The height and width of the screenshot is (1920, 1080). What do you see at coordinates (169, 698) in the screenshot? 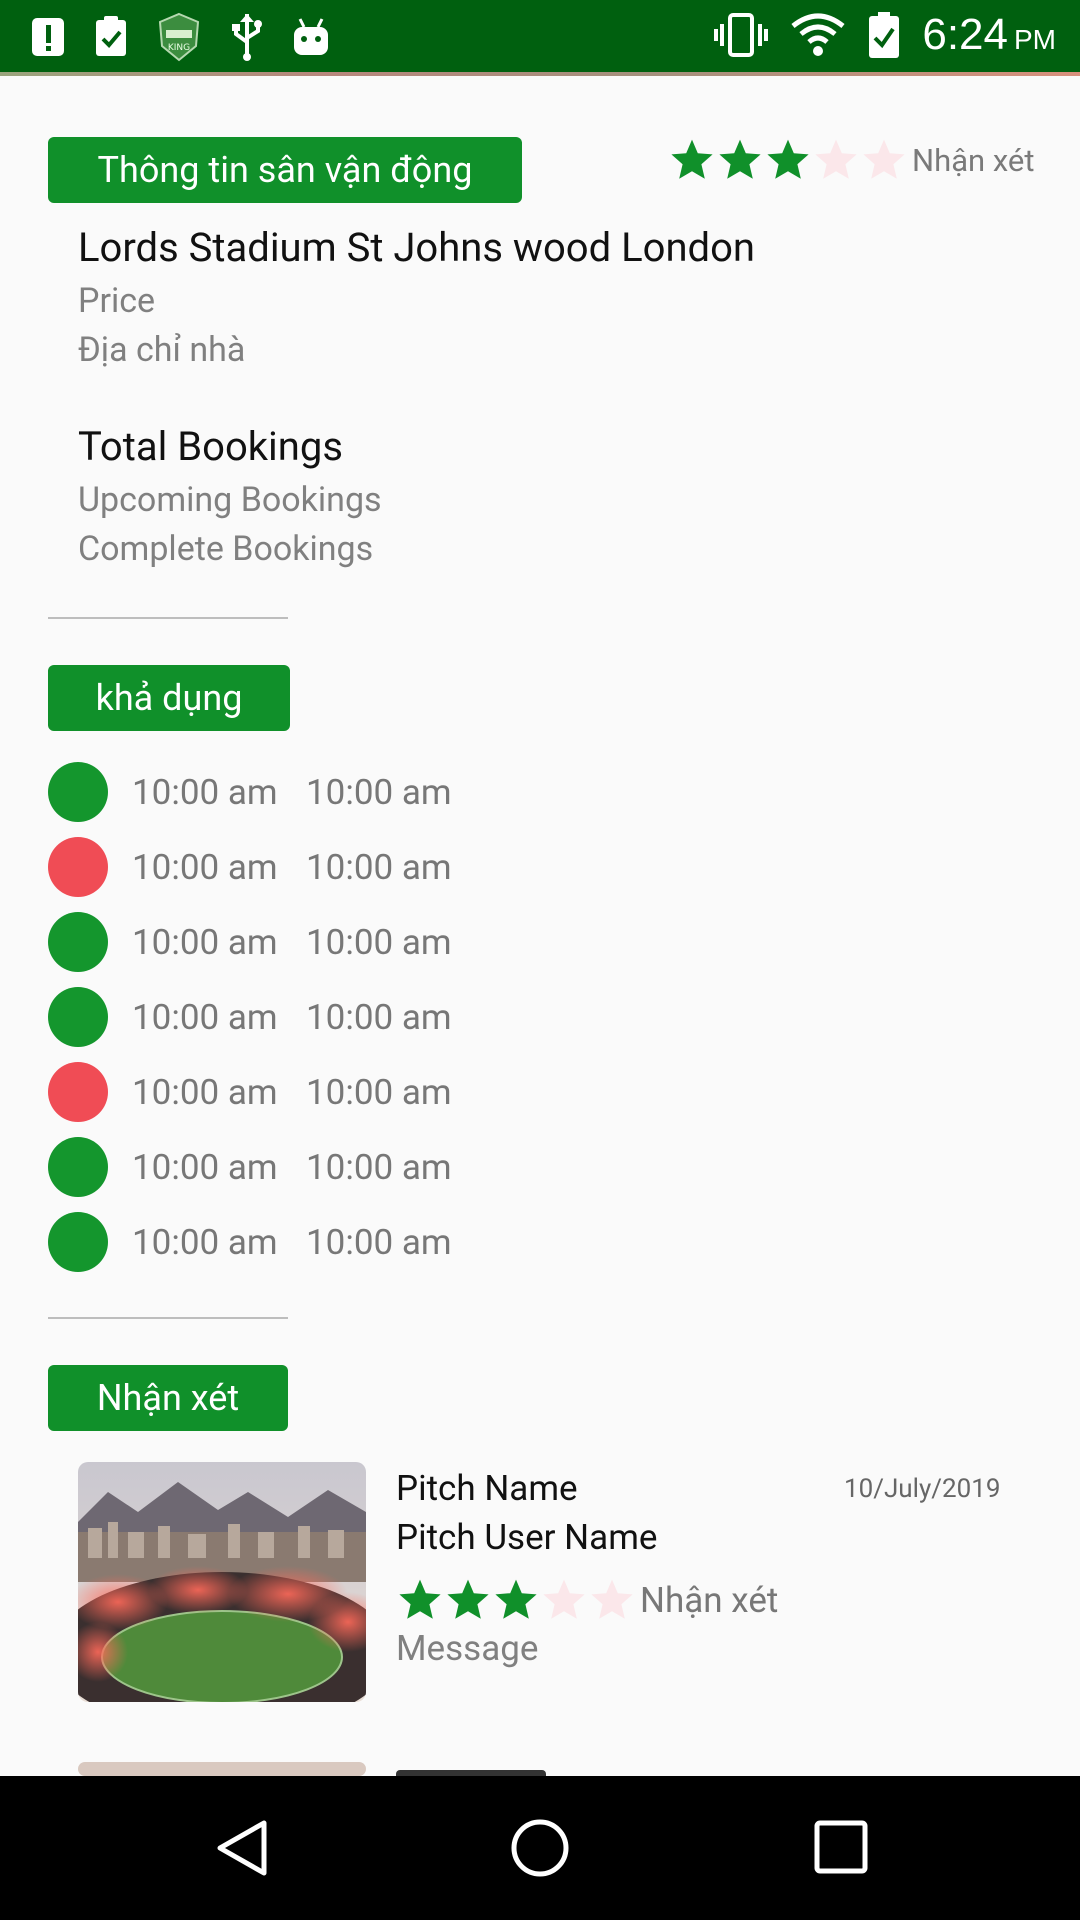
I see `availability-button: khả dụng` at bounding box center [169, 698].